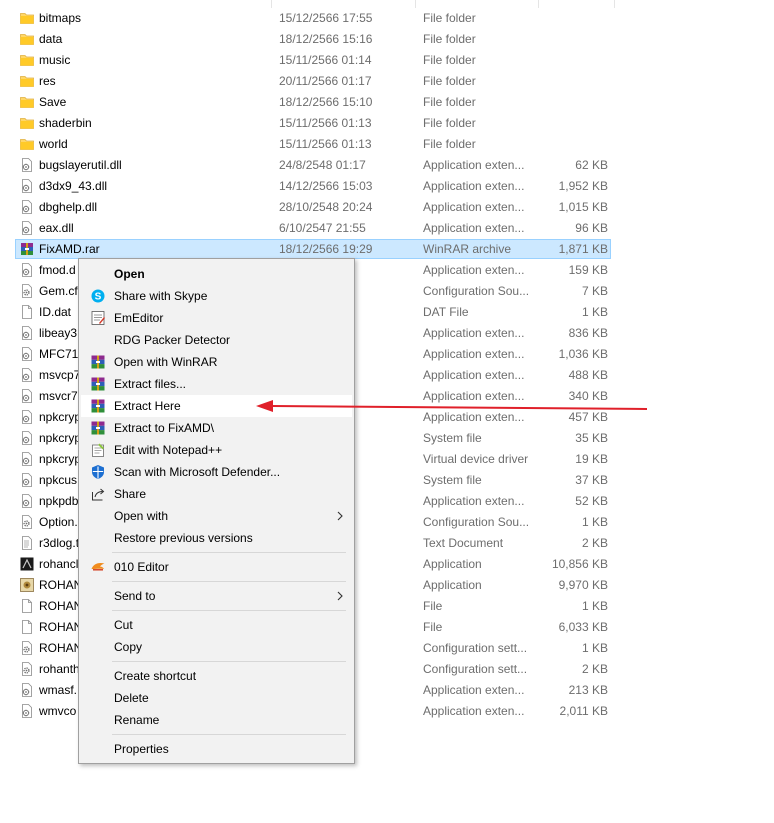  What do you see at coordinates (452, 406) in the screenshot?
I see `annotation-arrow` at bounding box center [452, 406].